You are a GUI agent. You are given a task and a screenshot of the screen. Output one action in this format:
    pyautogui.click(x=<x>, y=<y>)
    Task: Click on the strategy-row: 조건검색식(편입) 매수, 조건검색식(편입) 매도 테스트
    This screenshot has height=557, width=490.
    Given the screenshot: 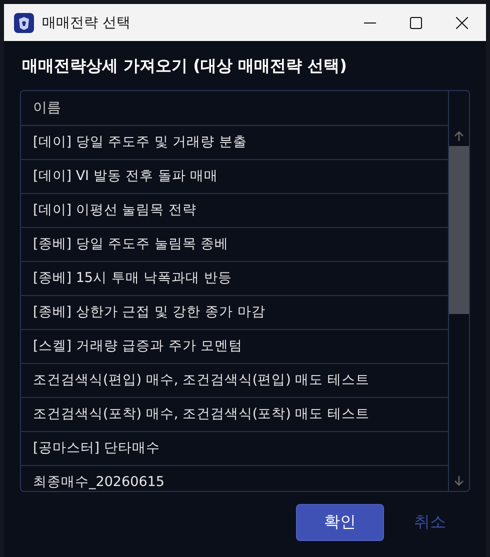 What is the action you would take?
    pyautogui.click(x=234, y=381)
    